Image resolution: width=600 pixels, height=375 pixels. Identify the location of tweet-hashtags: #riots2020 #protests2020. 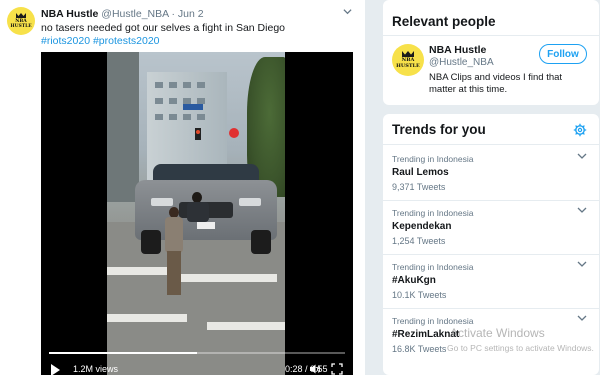
(196, 41).